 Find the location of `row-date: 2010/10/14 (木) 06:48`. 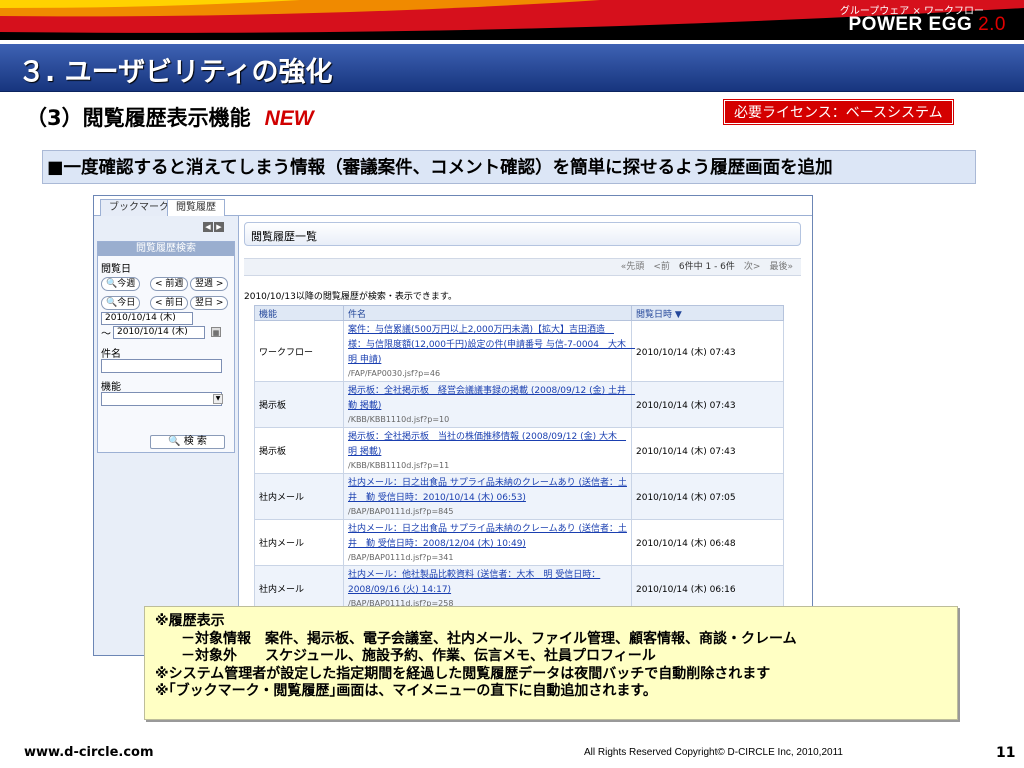

row-date: 2010/10/14 (木) 06:48 is located at coordinates (707, 542).